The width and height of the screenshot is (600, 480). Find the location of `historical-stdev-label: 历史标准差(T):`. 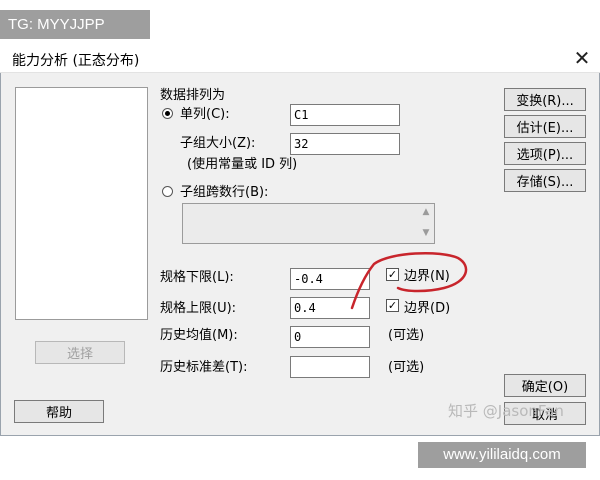

historical-stdev-label: 历史标准差(T): is located at coordinates (204, 367).